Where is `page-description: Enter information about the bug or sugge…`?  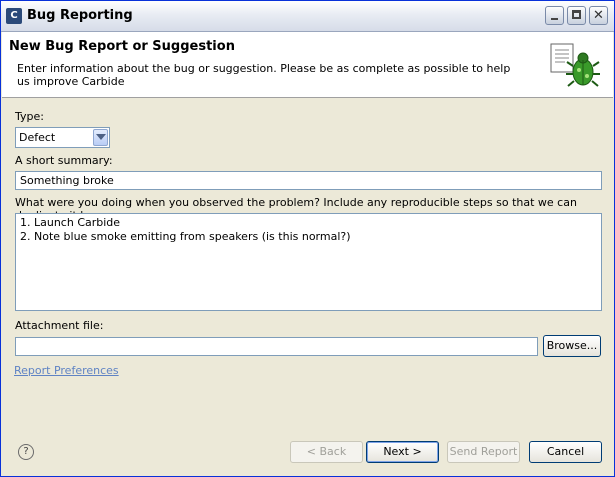
page-description: Enter information about the bug or sugge… is located at coordinates (264, 75).